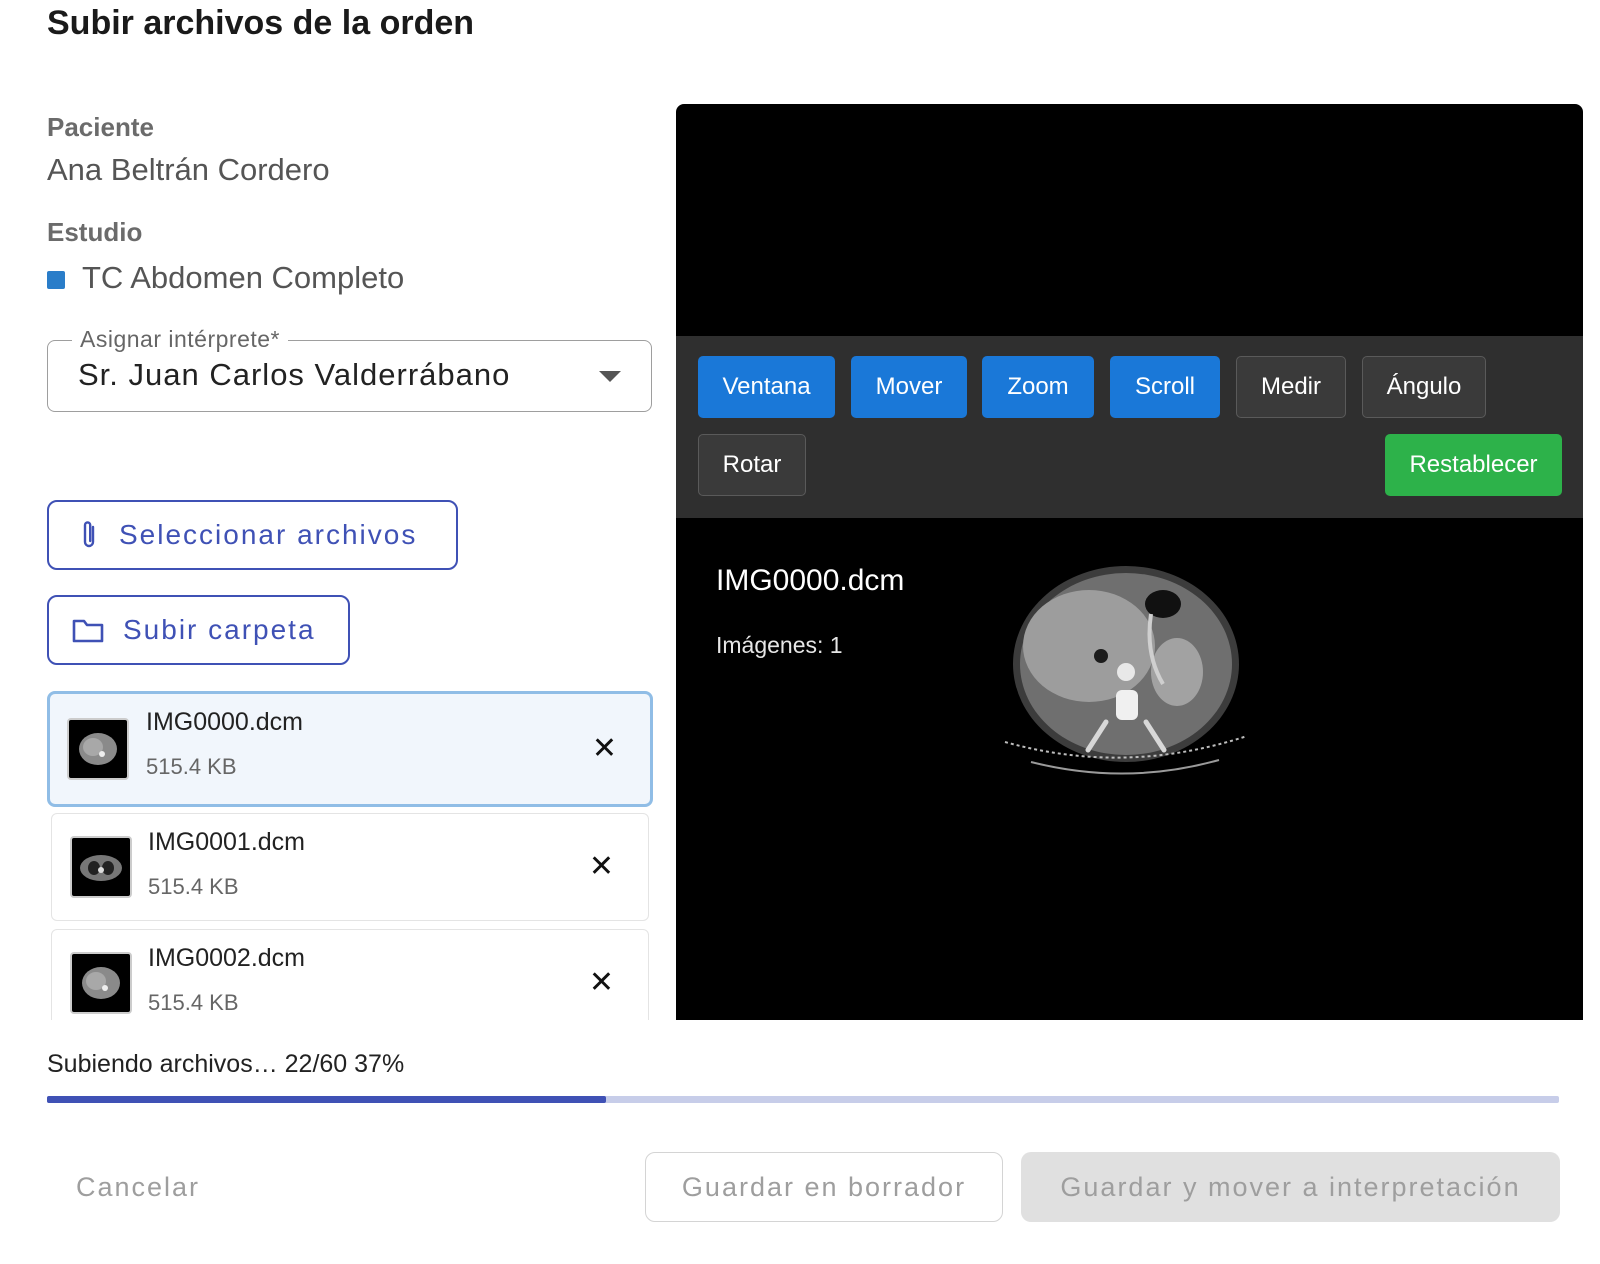 The width and height of the screenshot is (1600, 1264). Describe the element at coordinates (268, 534) in the screenshot. I see `select-files-label: Seleccionar archivos` at that location.